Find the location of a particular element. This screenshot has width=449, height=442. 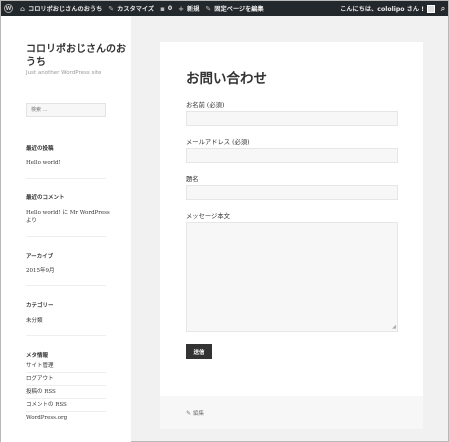

meta-item-wordpress-org: WordPress.org is located at coordinates (66, 418).